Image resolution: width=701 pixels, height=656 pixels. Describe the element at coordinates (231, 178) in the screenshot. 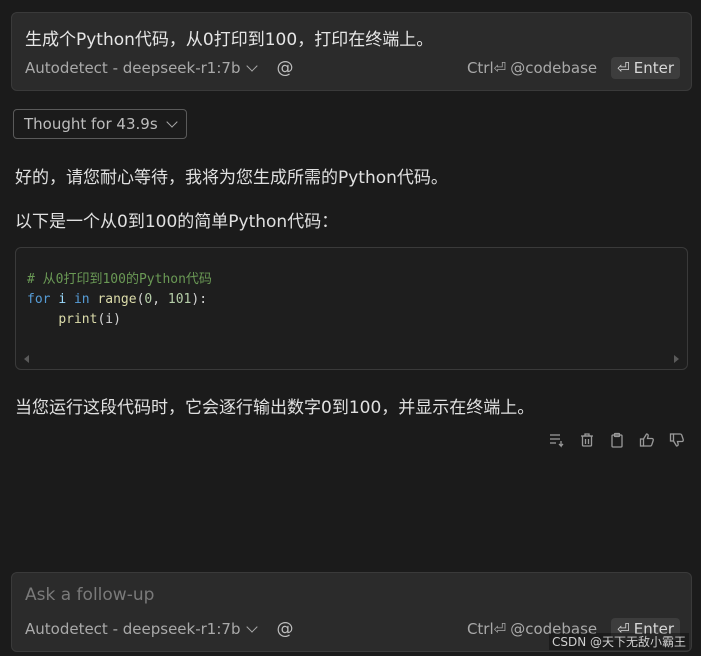

I see `response-intro: 好的，请您耐心等待，我将为您生成所需的Python代码。` at that location.